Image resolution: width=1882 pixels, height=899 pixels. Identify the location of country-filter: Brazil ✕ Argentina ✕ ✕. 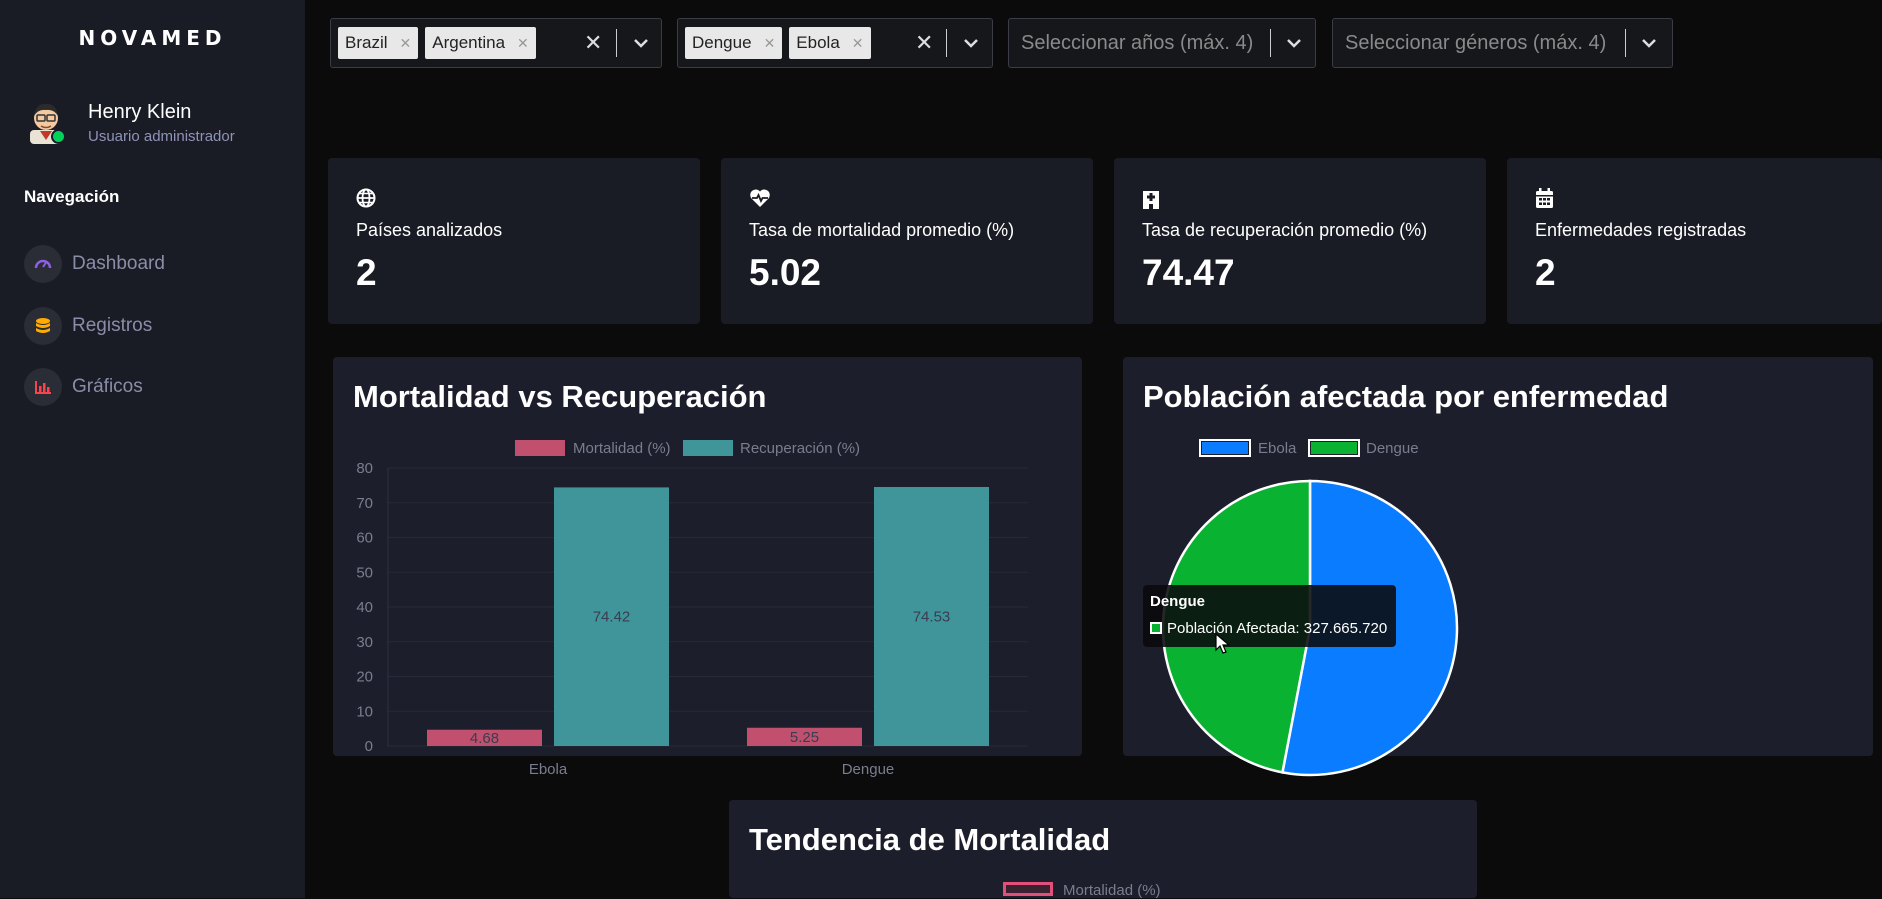
(496, 43).